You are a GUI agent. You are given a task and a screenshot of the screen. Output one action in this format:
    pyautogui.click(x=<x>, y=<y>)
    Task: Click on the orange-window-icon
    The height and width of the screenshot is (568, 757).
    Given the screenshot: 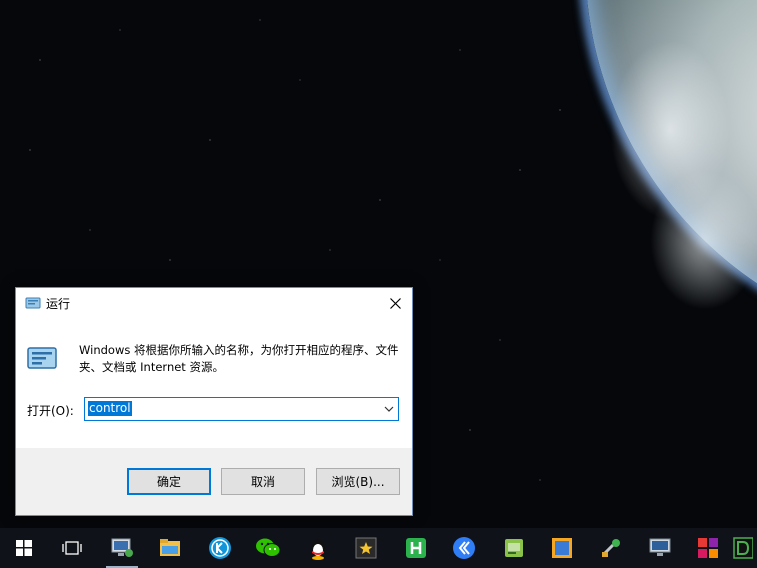 What is the action you would take?
    pyautogui.click(x=562, y=548)
    